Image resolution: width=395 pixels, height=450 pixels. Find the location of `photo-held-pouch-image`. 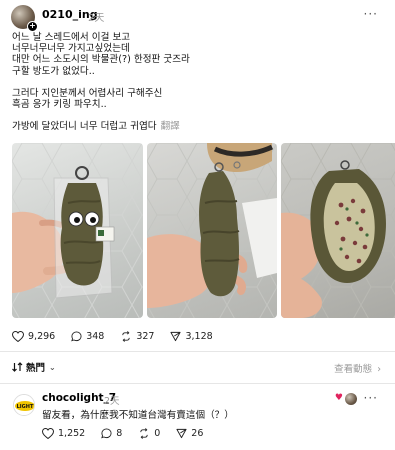

photo-held-pouch-image is located at coordinates (212, 230).